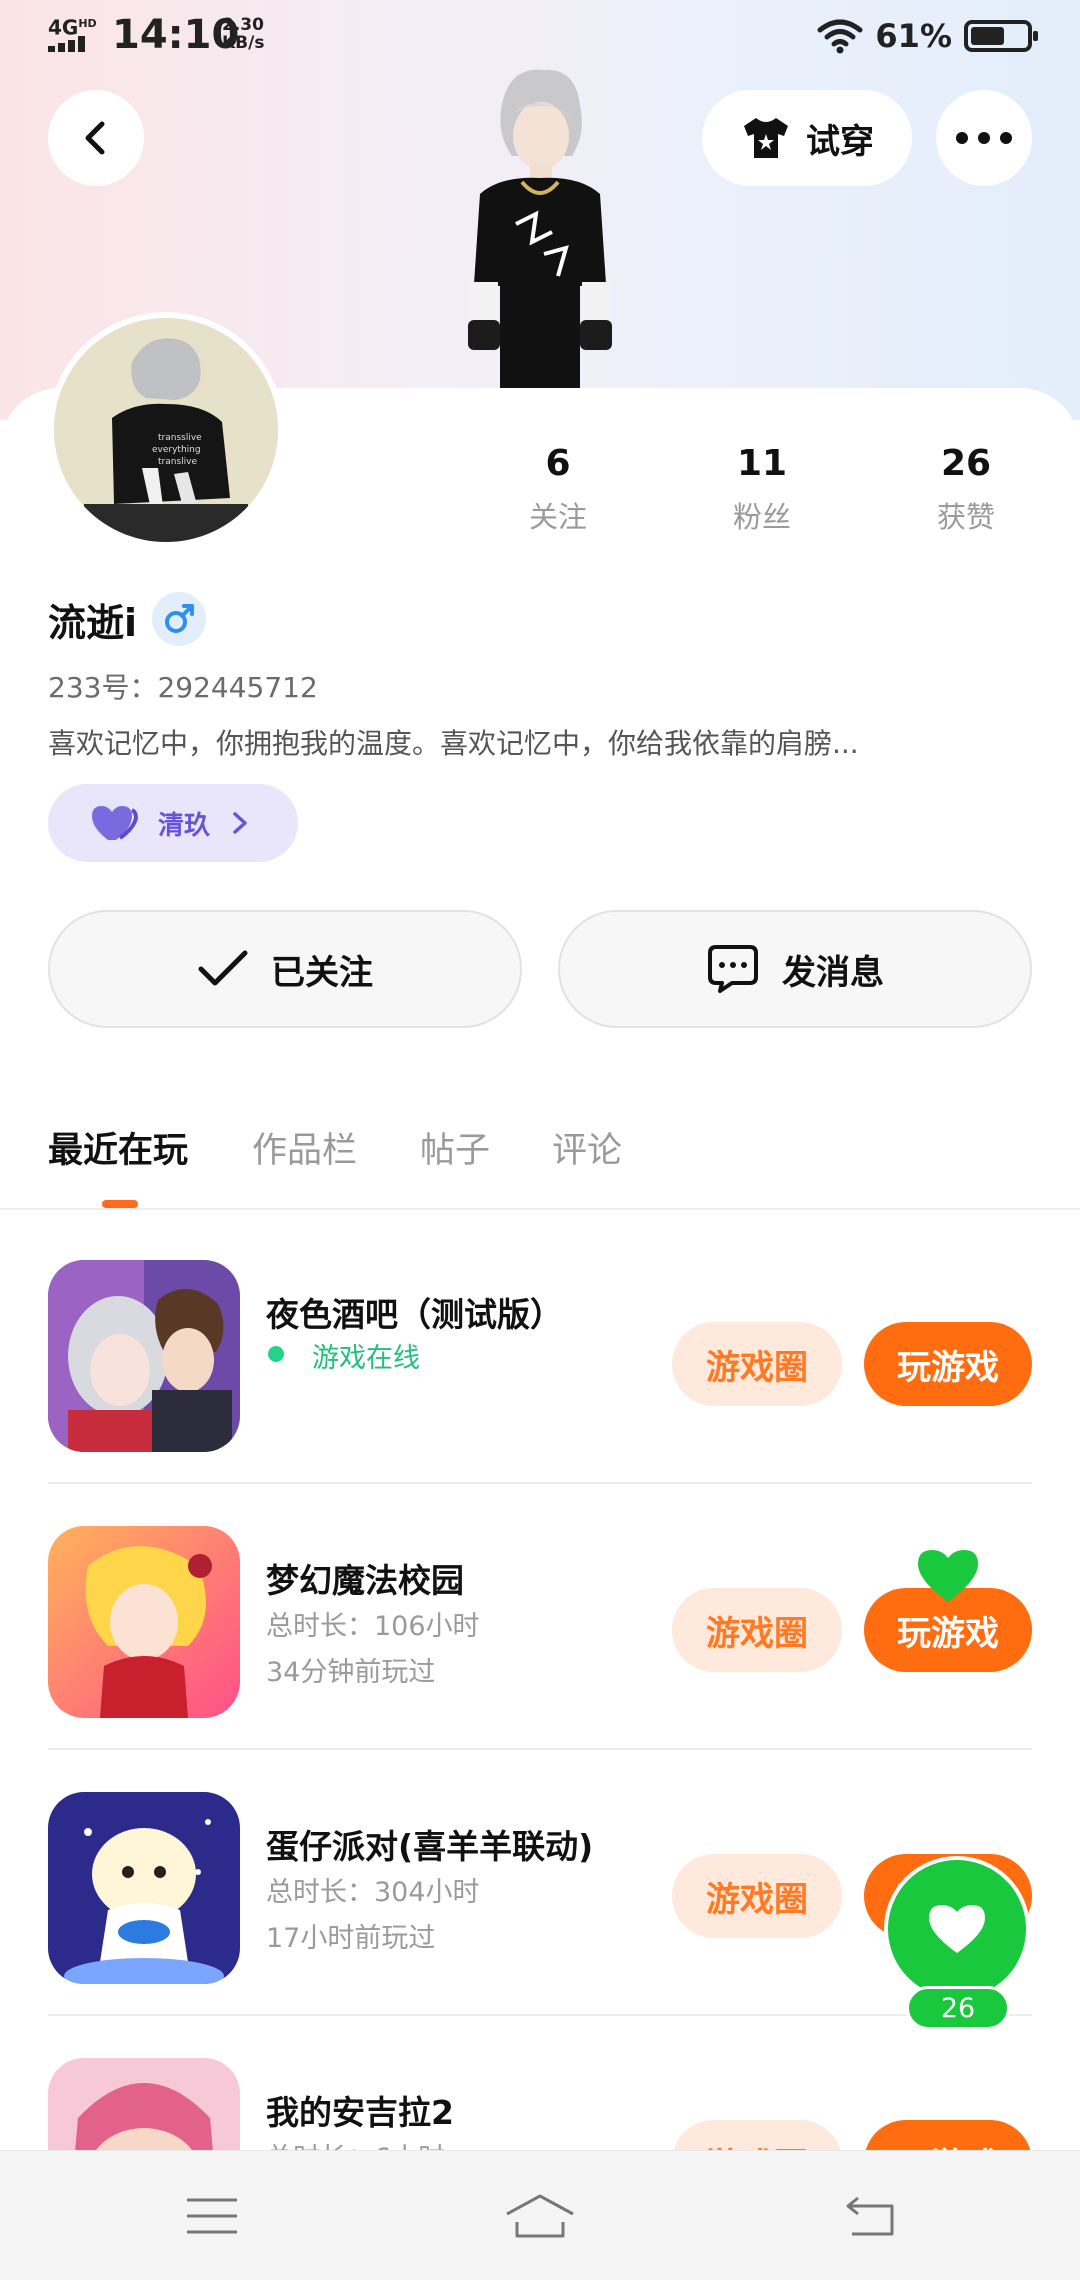 The width and height of the screenshot is (1080, 2280). I want to click on status-bar: 4GHD 14:10 2.30 KB/s 61%, so click(540, 36).